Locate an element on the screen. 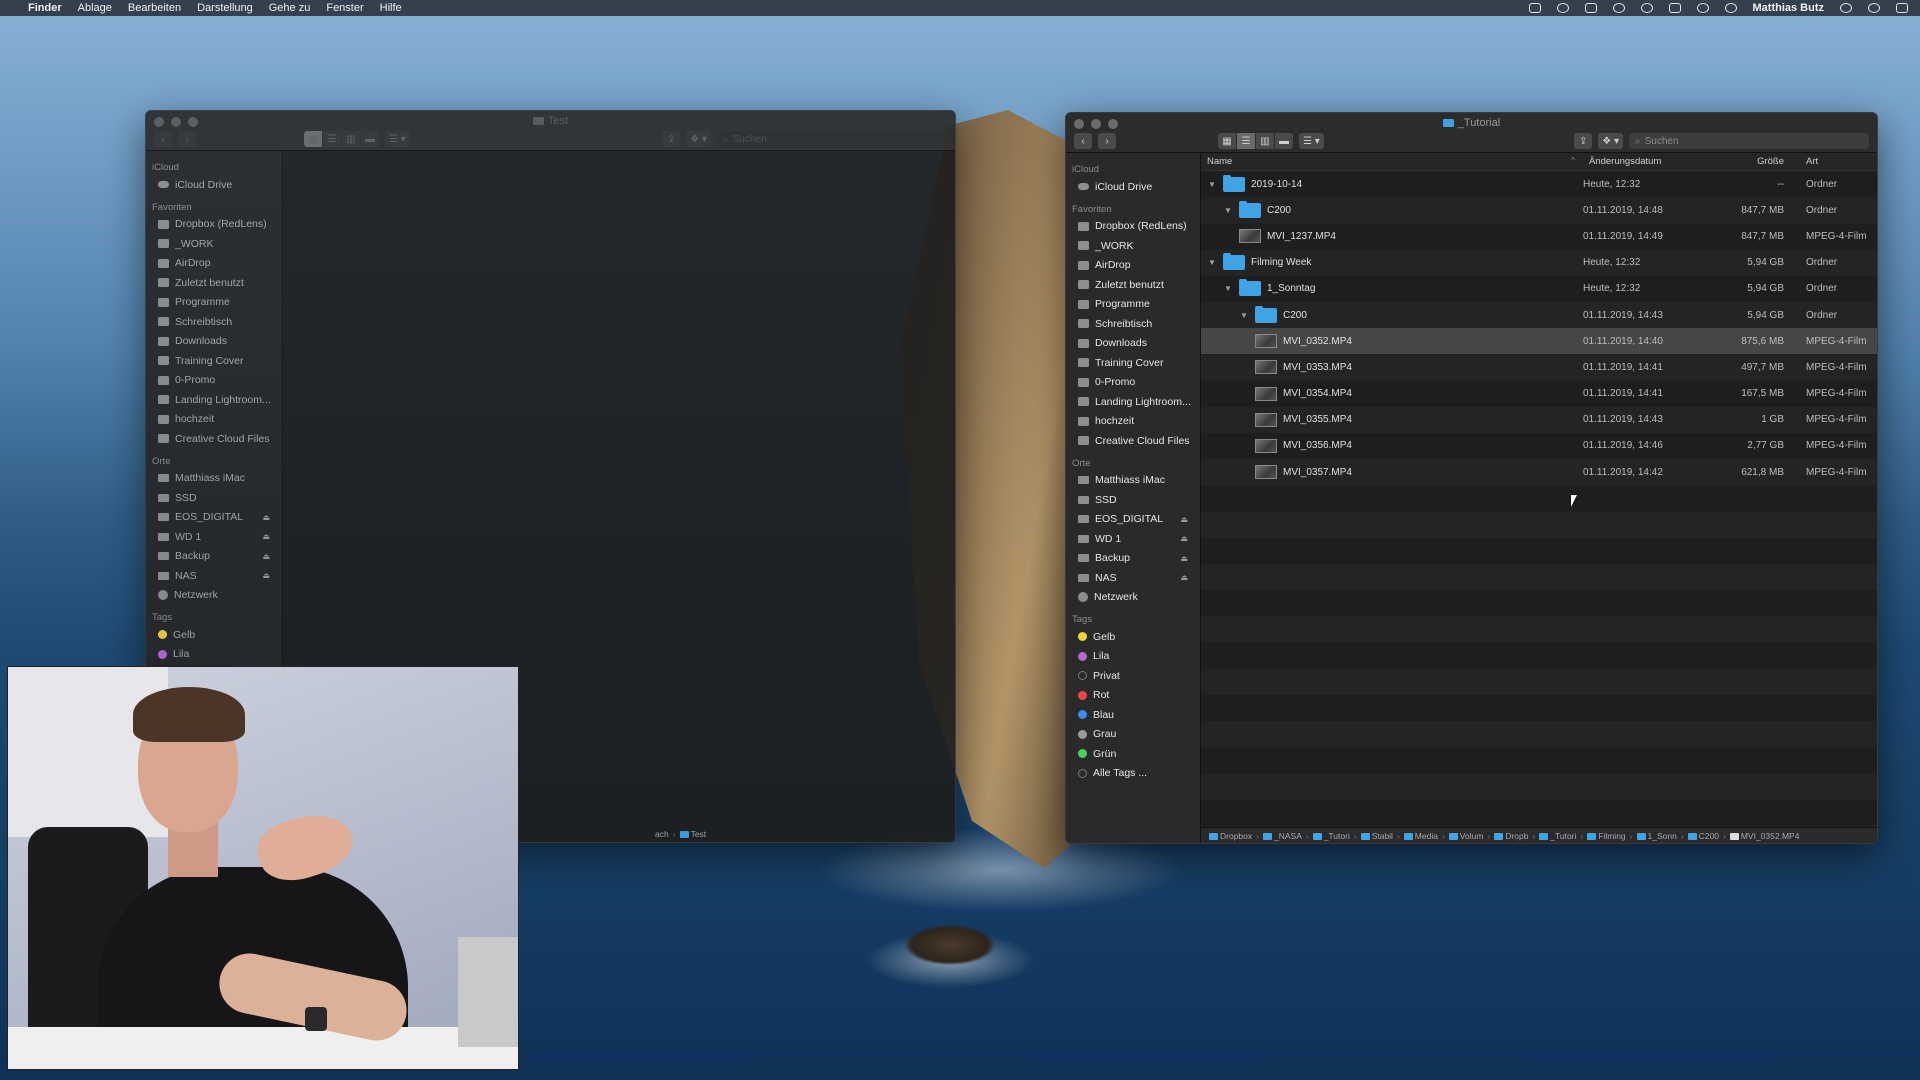 This screenshot has height=1080, width=1920. spotlight-search-icon is located at coordinates (1846, 8).